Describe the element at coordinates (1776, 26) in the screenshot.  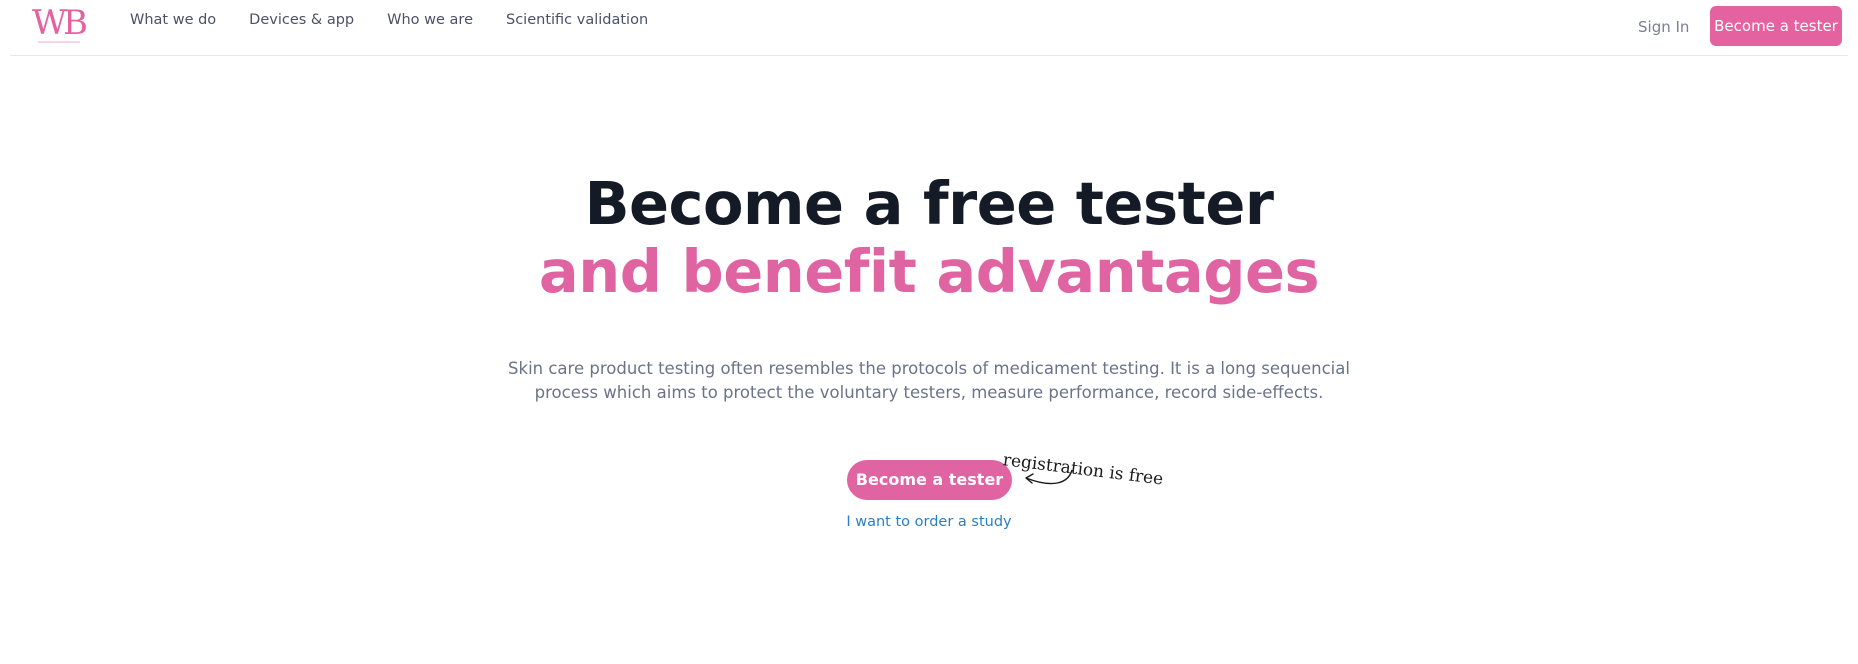
I see `become-tester-header-button: Become a tester` at that location.